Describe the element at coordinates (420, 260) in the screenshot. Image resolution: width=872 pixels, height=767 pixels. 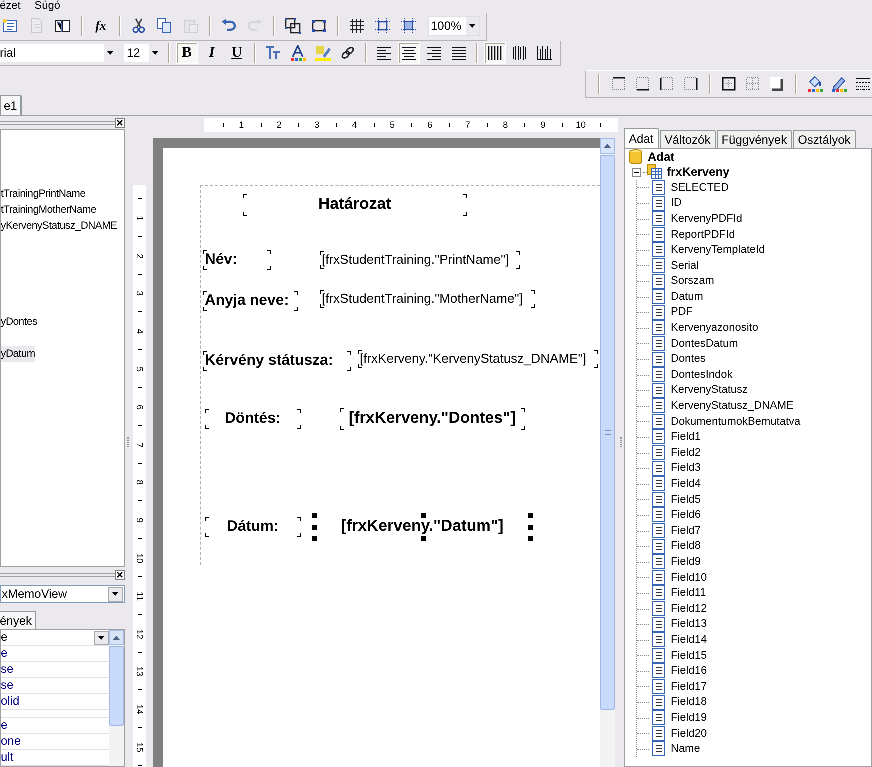
I see `text-object: [frxStudentTraining."PrintName"]` at that location.